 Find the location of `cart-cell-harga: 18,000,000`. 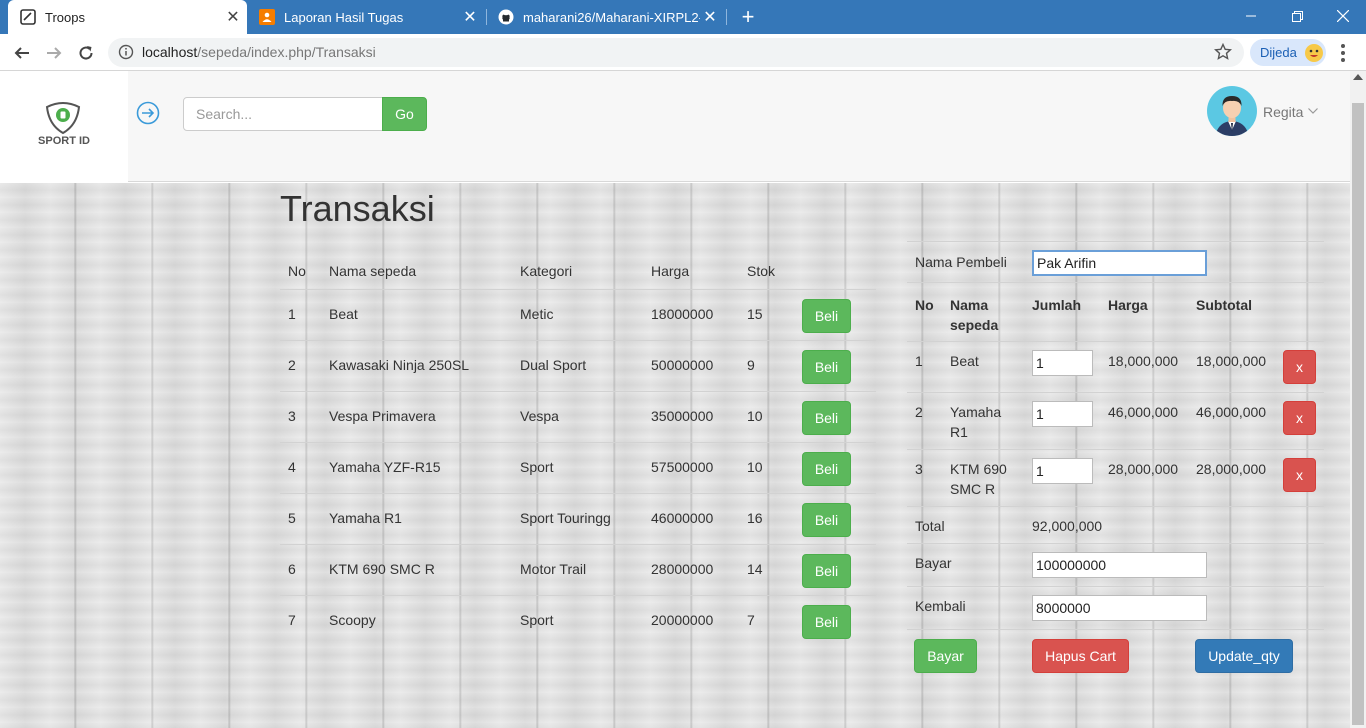

cart-cell-harga: 18,000,000 is located at coordinates (1143, 361).